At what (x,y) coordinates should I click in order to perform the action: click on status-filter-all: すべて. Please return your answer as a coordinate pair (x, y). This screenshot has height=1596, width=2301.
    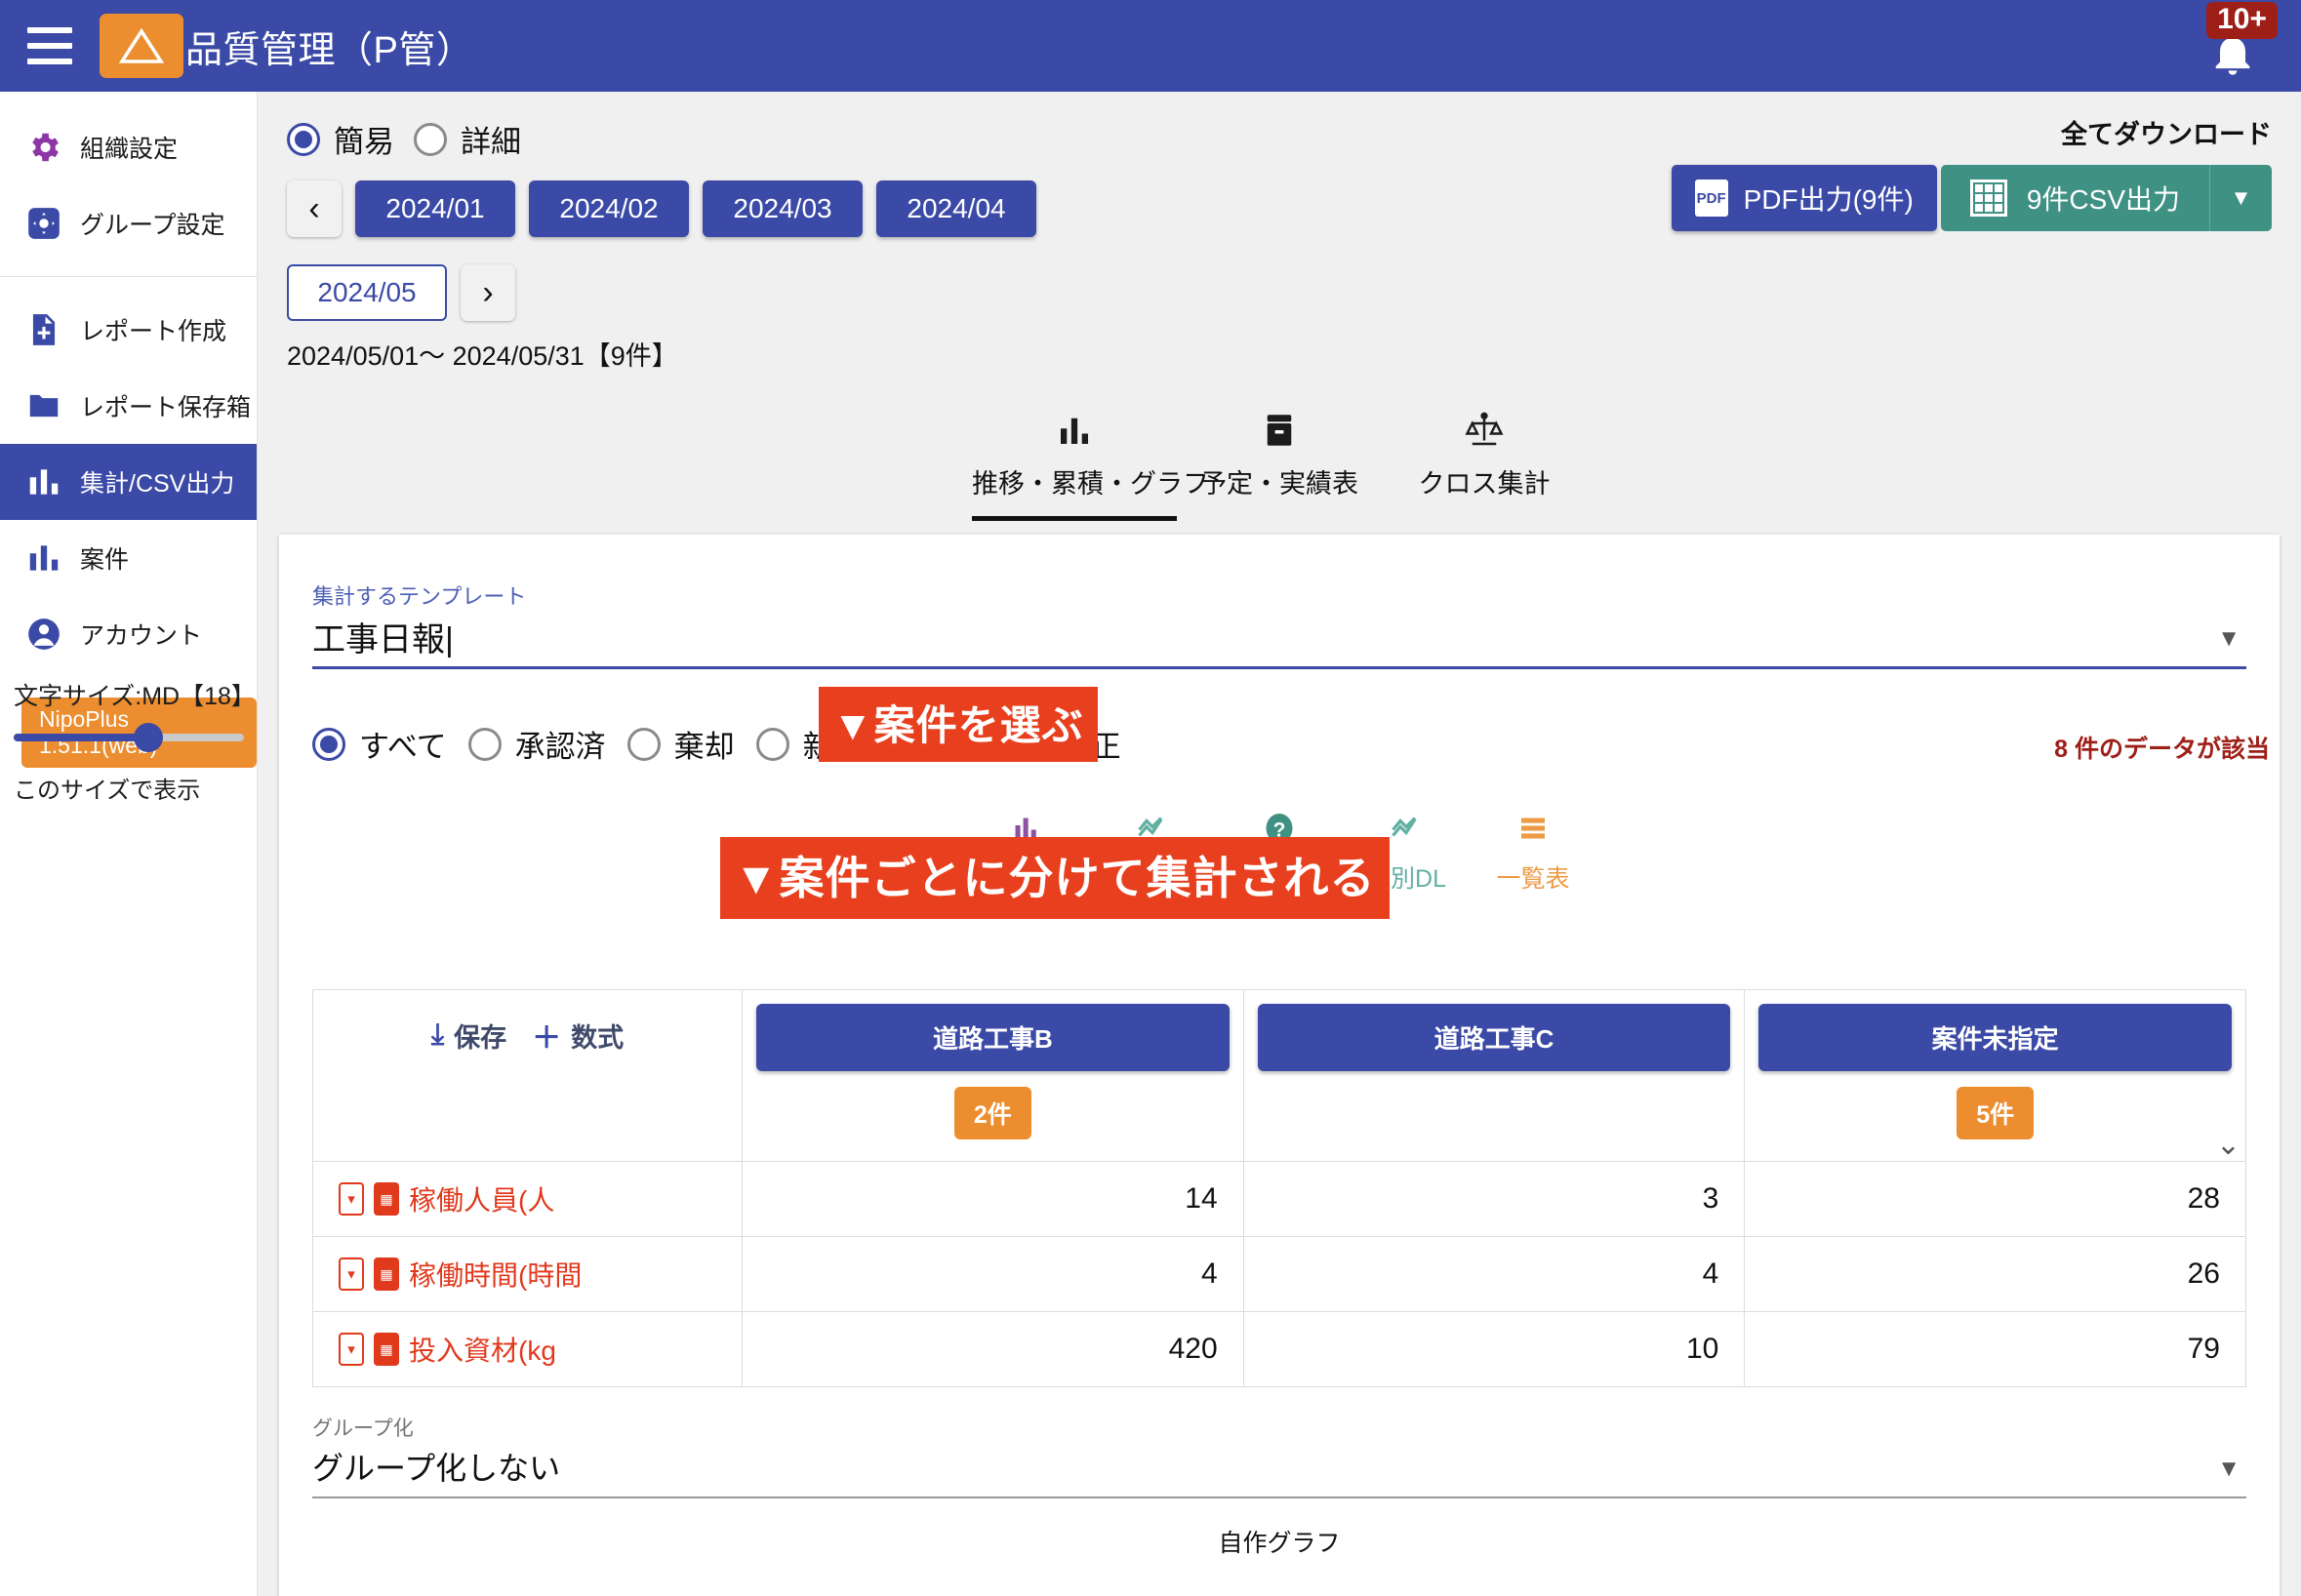
    Looking at the image, I should click on (379, 744).